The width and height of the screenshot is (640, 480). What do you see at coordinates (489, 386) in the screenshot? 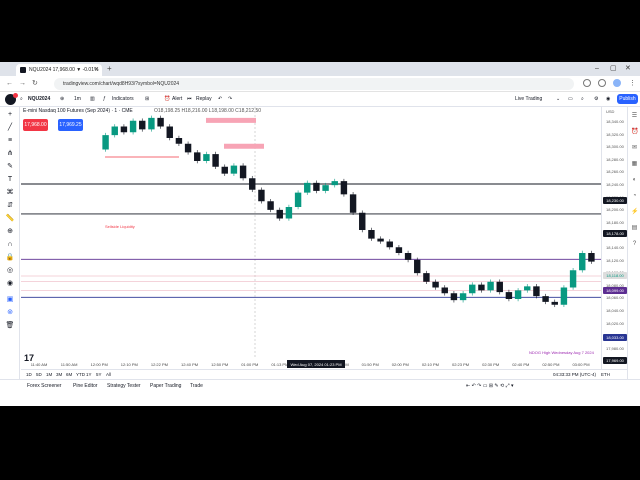
I see `panel-tools-icon: ⇤ ↶ ↷ ▭ ⊞ ✎ ⟲ ⤢ ▾` at bounding box center [489, 386].